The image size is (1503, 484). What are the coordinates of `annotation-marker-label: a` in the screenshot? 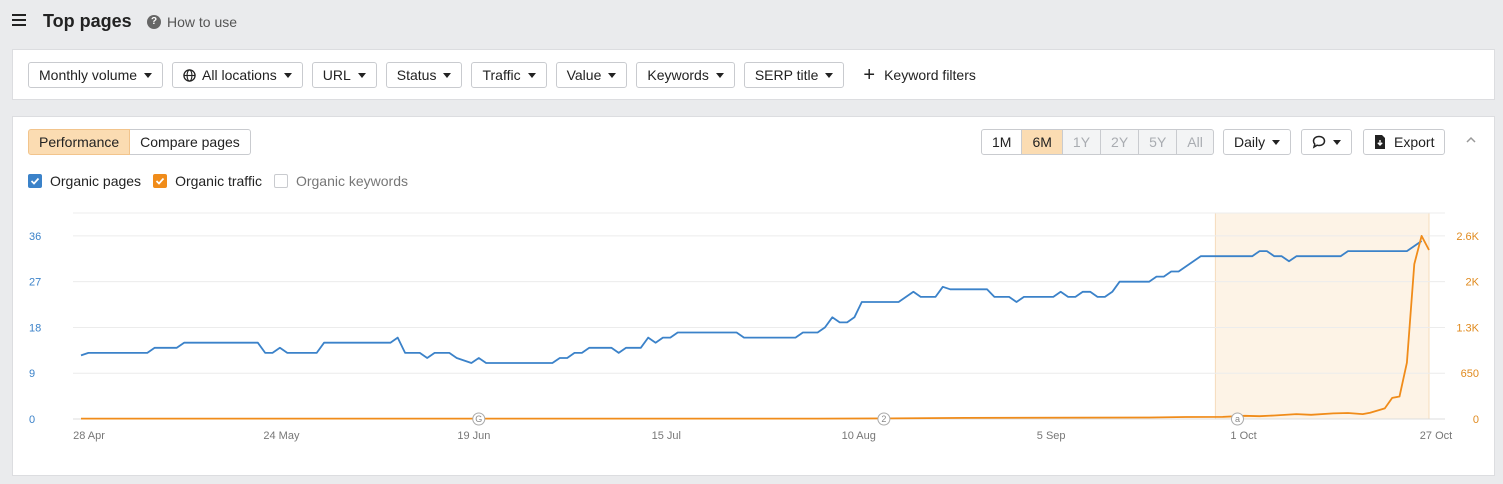 It's located at (1237, 419).